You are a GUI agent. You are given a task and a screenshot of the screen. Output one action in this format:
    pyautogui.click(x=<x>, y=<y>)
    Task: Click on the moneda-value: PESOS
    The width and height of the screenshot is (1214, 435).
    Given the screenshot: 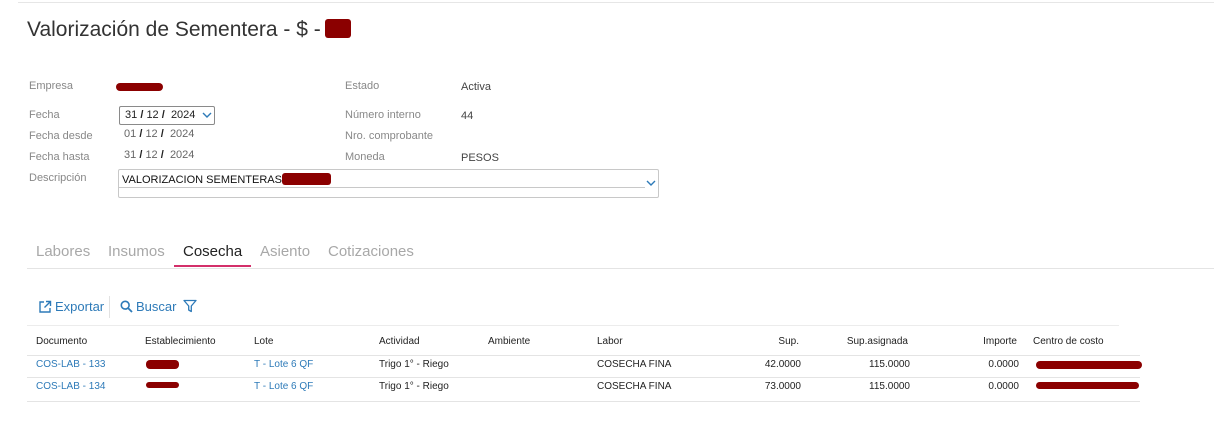 What is the action you would take?
    pyautogui.click(x=480, y=158)
    